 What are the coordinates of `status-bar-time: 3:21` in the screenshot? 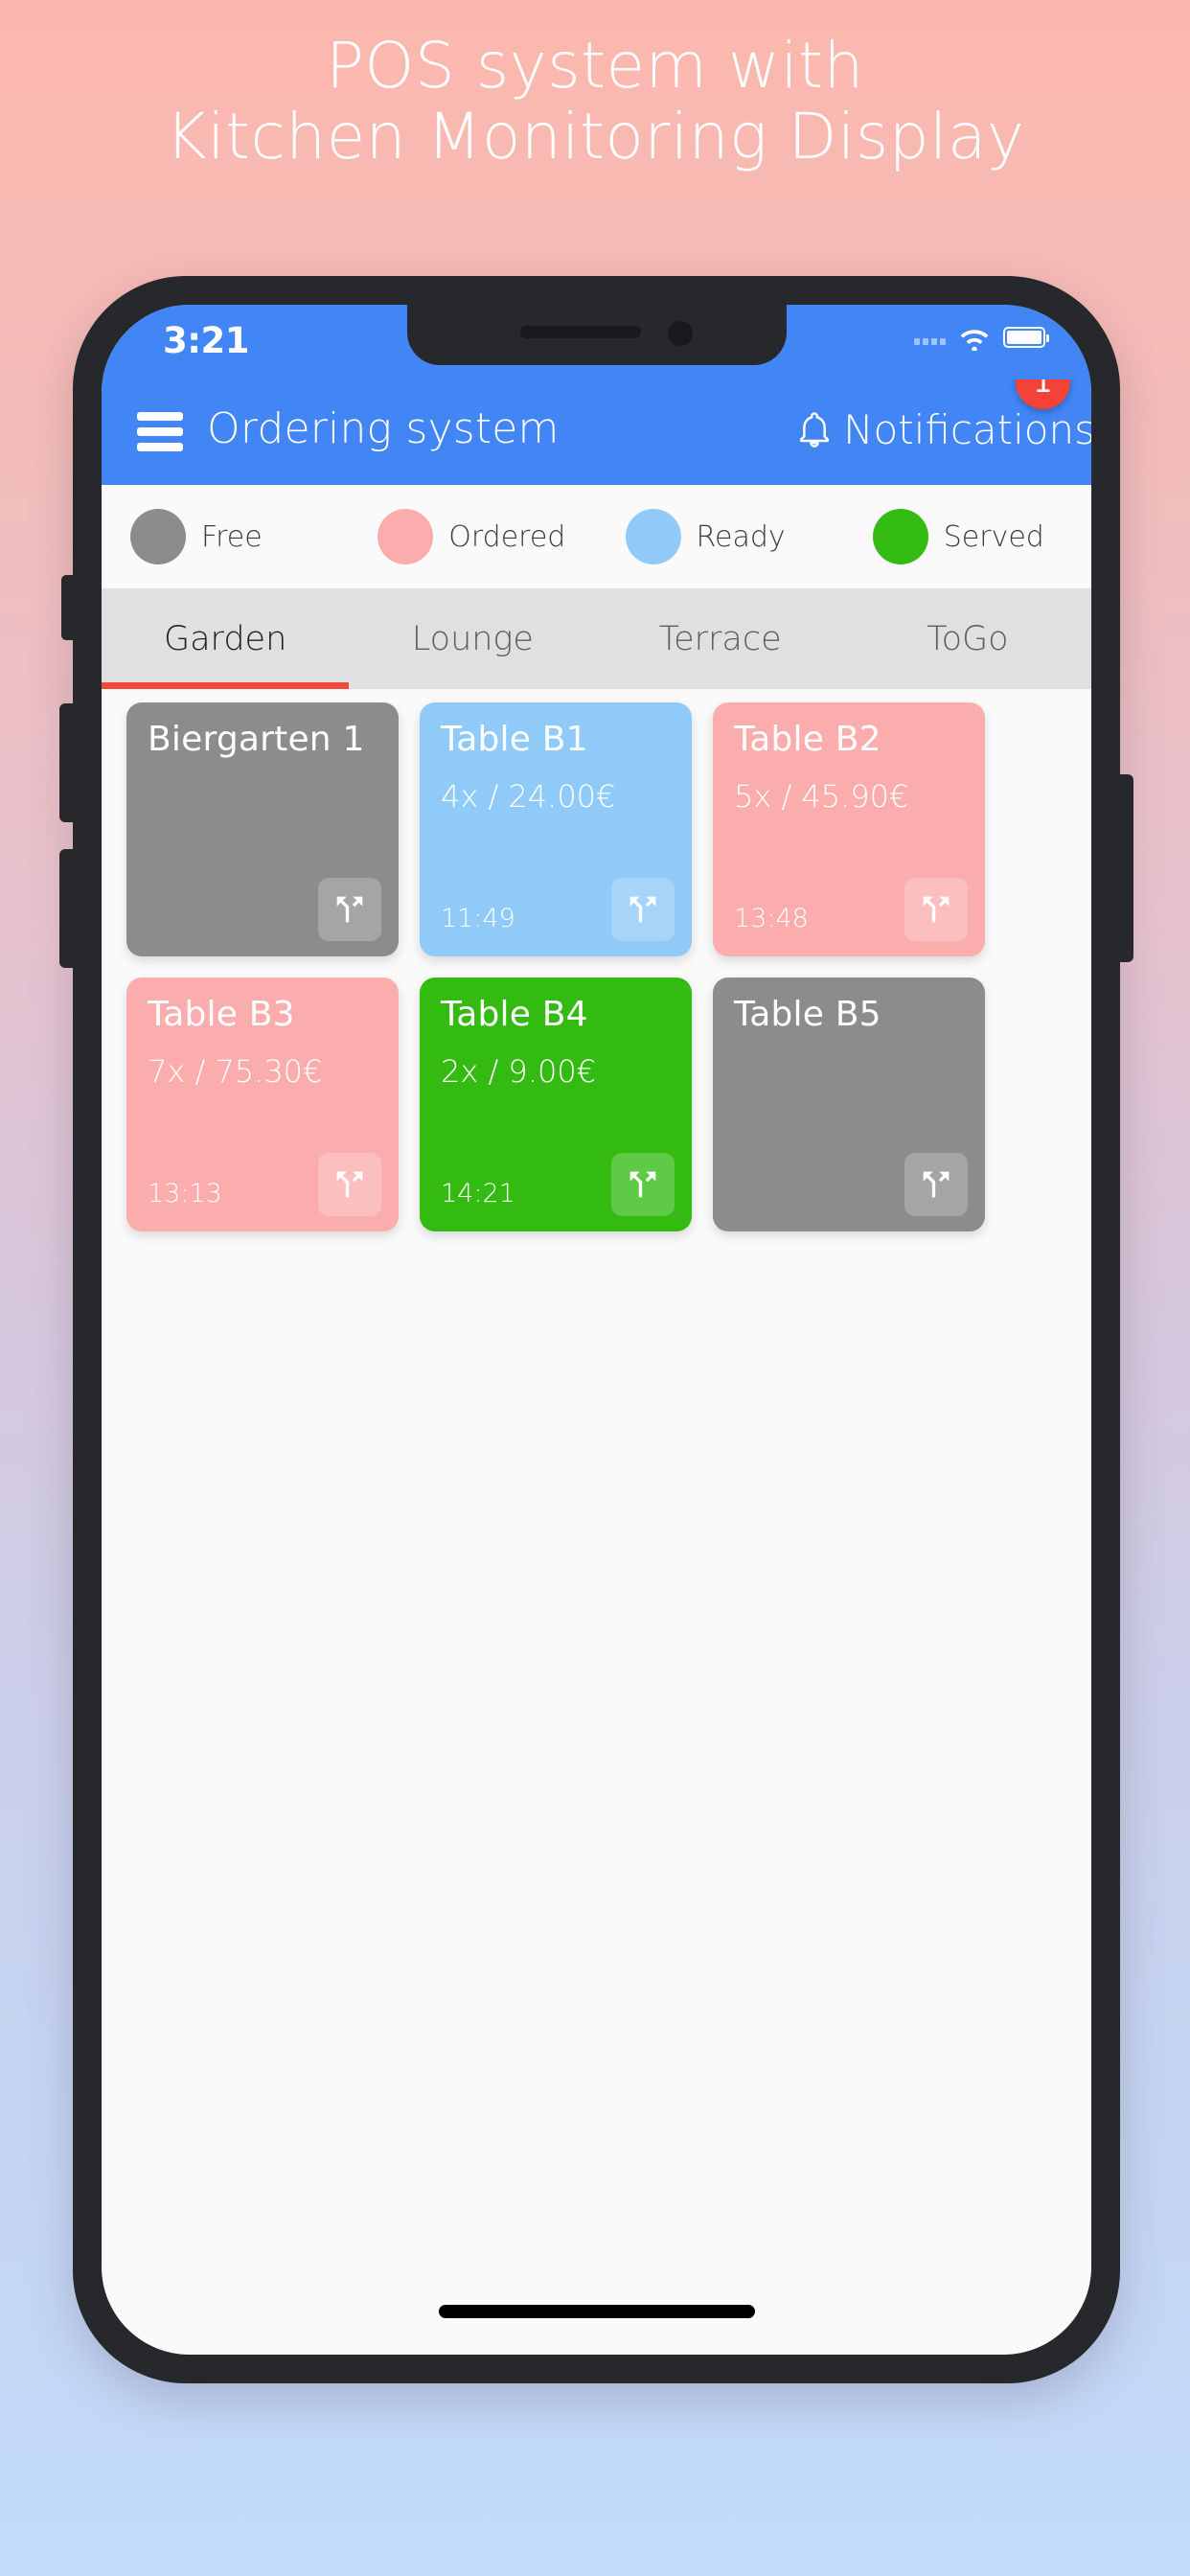 It's located at (207, 340).